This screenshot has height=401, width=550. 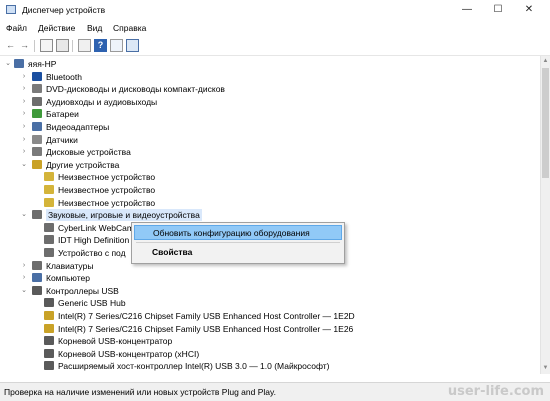 What do you see at coordinates (132, 45) in the screenshot?
I see `scan-hardware-icon` at bounding box center [132, 45].